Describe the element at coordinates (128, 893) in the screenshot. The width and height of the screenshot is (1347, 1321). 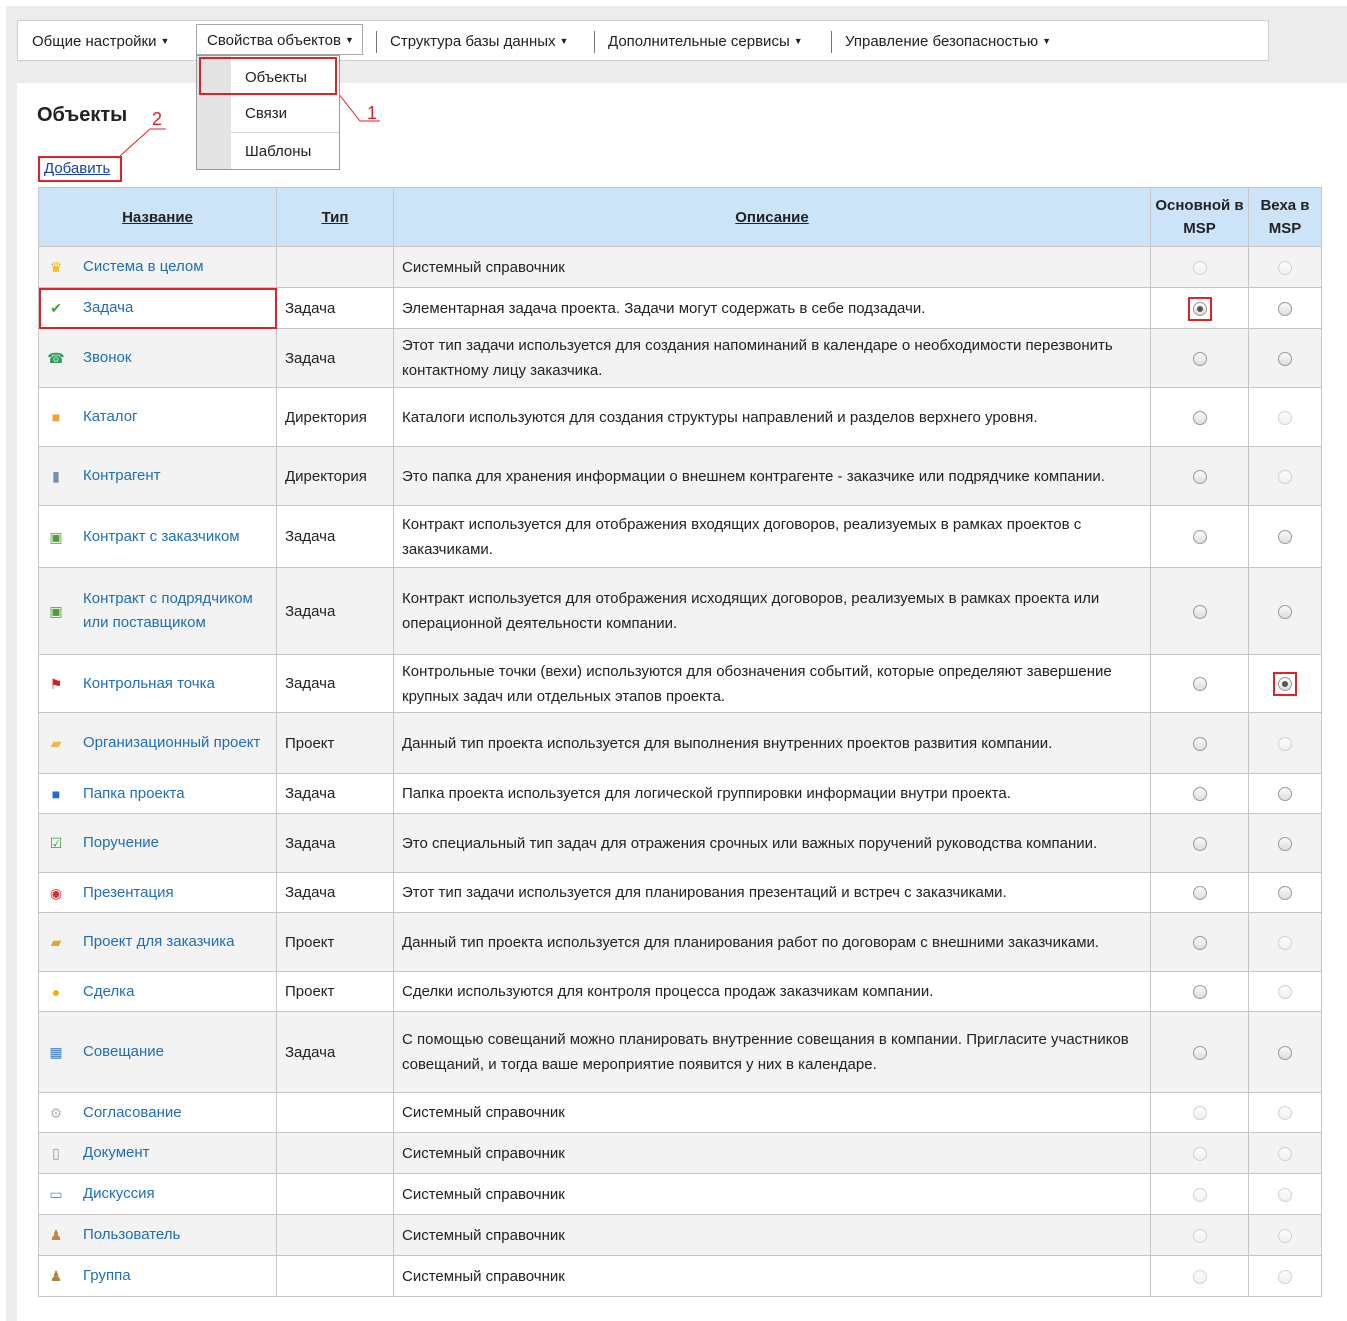
I see `object-name-link: Презентация` at that location.